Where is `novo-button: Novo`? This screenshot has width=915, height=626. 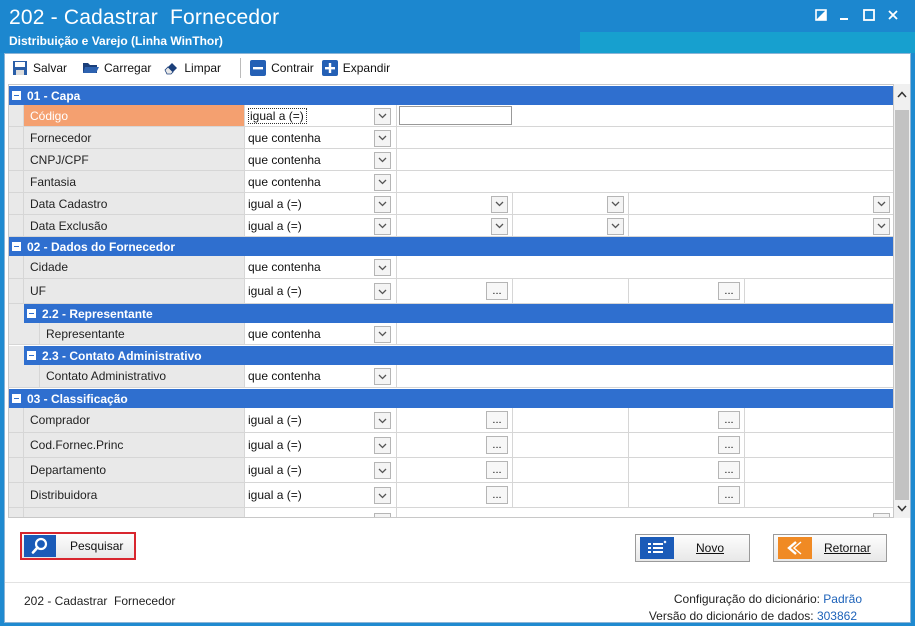
novo-button: Novo is located at coordinates (692, 548).